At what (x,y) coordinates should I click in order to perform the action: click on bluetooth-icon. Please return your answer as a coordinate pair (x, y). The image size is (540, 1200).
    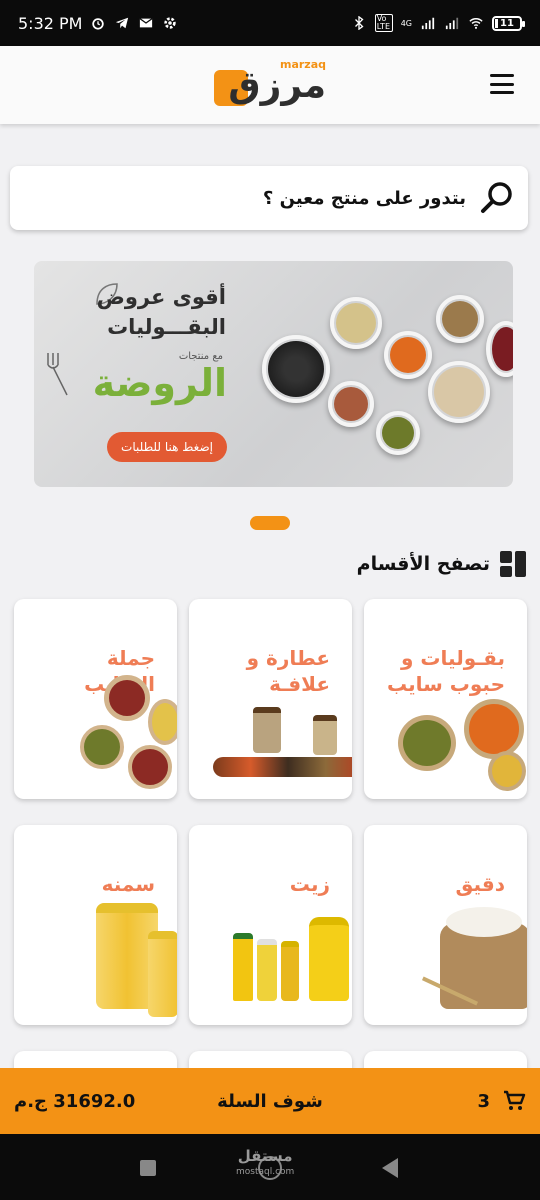
    Looking at the image, I should click on (359, 23).